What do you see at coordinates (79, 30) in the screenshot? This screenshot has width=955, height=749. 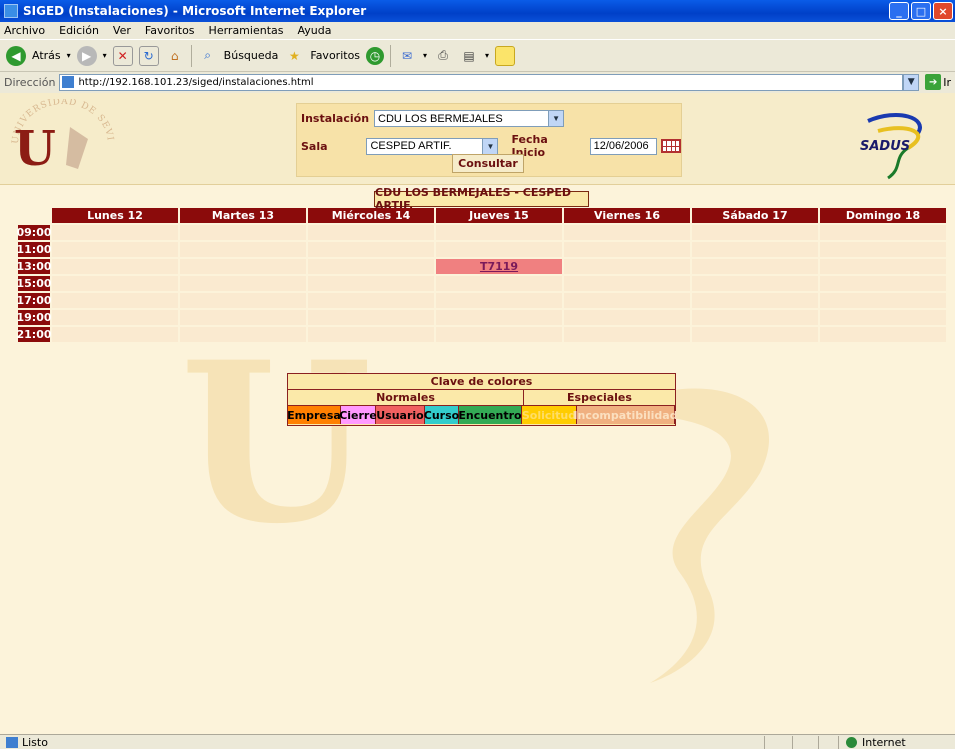 I see `menu-edicion: Edición` at bounding box center [79, 30].